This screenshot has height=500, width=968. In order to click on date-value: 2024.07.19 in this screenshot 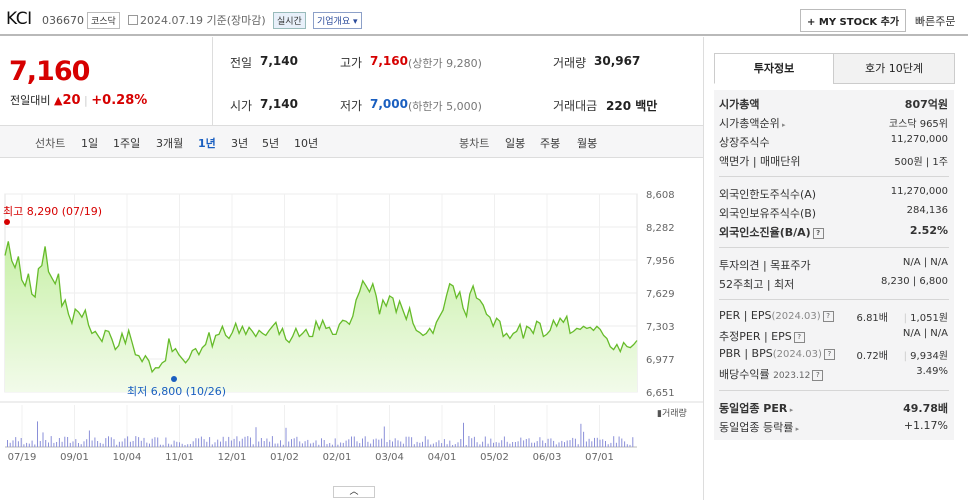, I will do `click(171, 20)`.